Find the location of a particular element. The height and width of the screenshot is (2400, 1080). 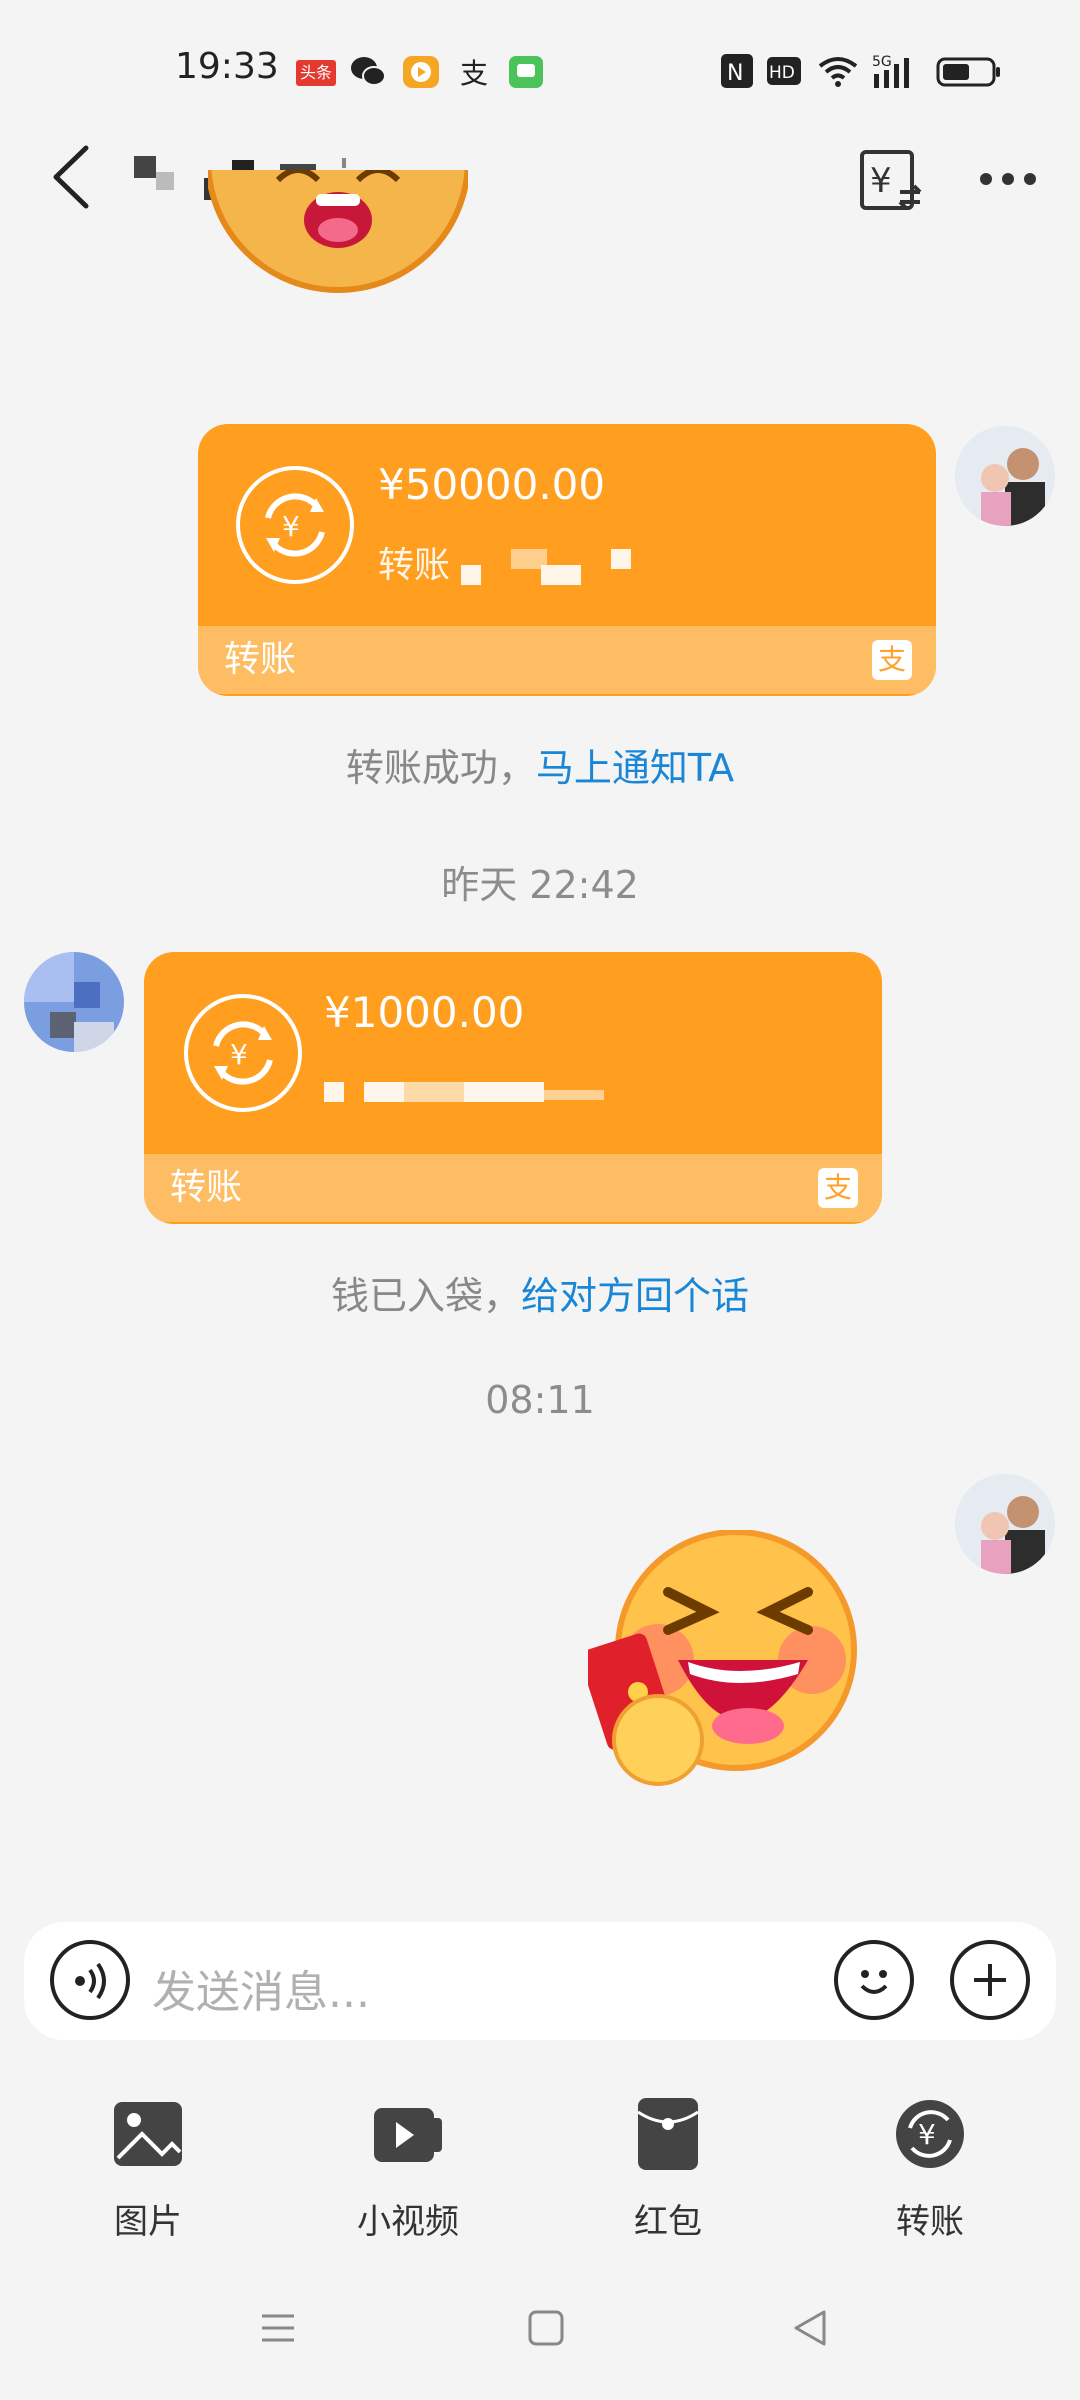

timestamp: 08:11 is located at coordinates (540, 1400).